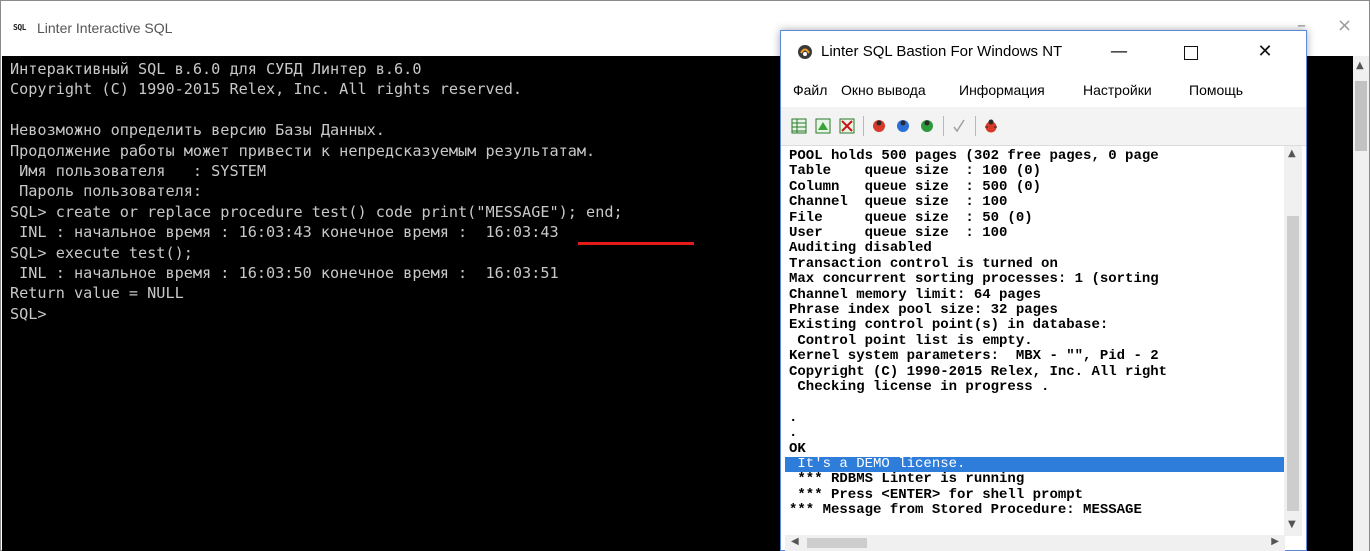  I want to click on bastion-maximize-button, so click(1191, 52).